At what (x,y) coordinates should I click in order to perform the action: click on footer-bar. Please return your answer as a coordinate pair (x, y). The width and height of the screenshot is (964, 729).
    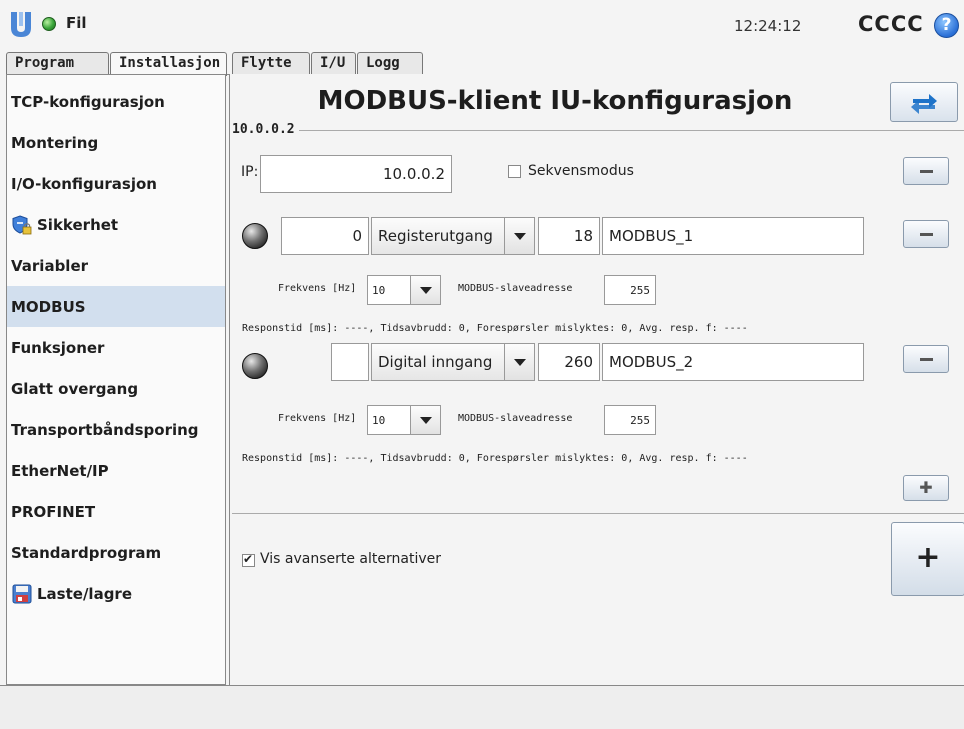
    Looking at the image, I should click on (482, 707).